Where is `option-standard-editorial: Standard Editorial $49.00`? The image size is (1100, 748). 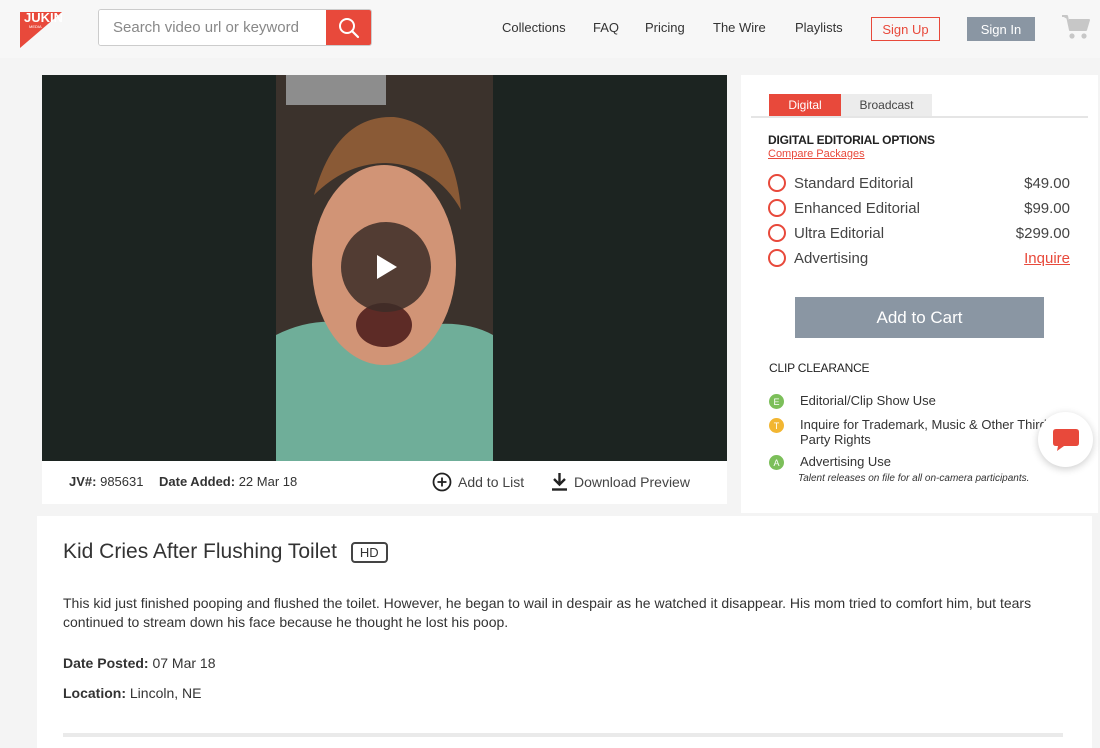
option-standard-editorial: Standard Editorial $49.00 is located at coordinates (919, 183).